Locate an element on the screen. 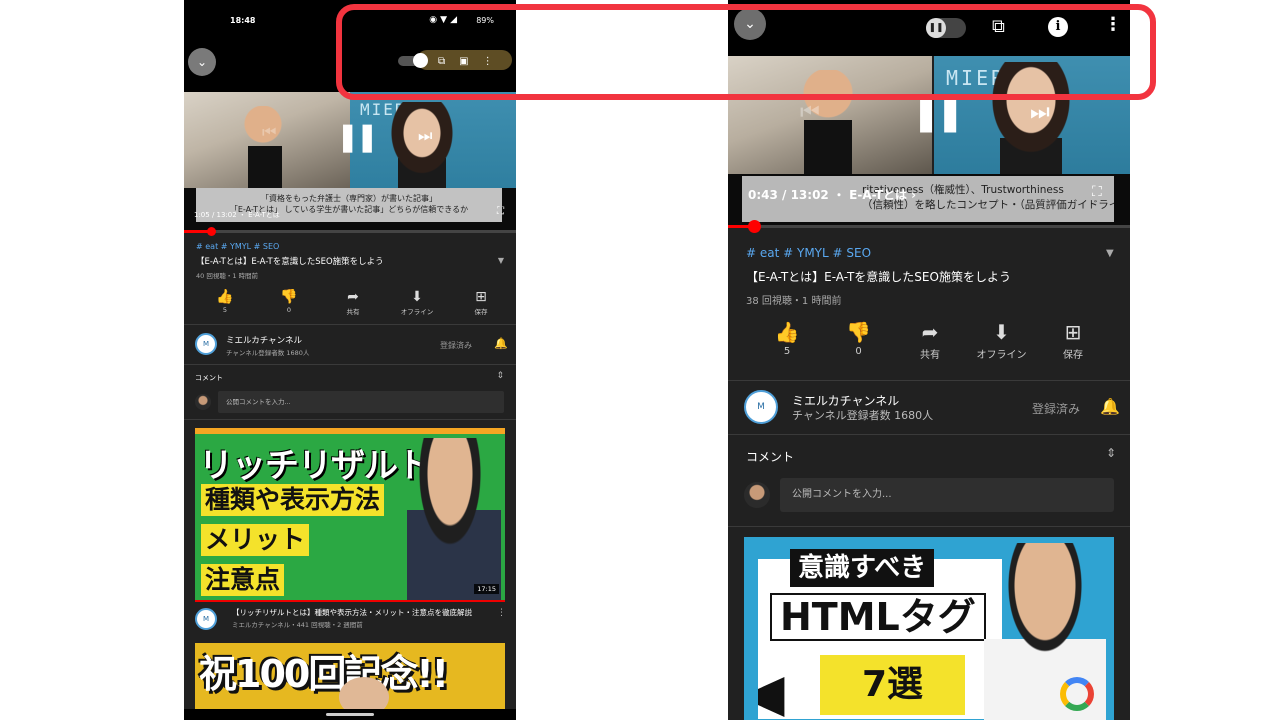 This screenshot has height=720, width=1280. thumb-up-icon: 👍 is located at coordinates (225, 297).